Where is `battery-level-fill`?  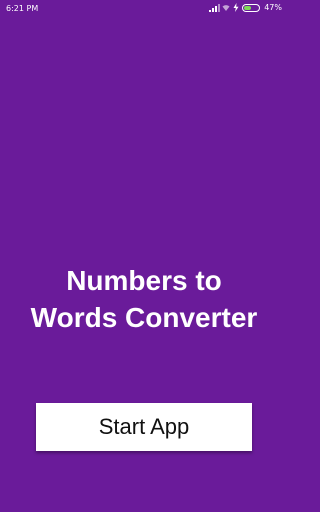 battery-level-fill is located at coordinates (247, 7).